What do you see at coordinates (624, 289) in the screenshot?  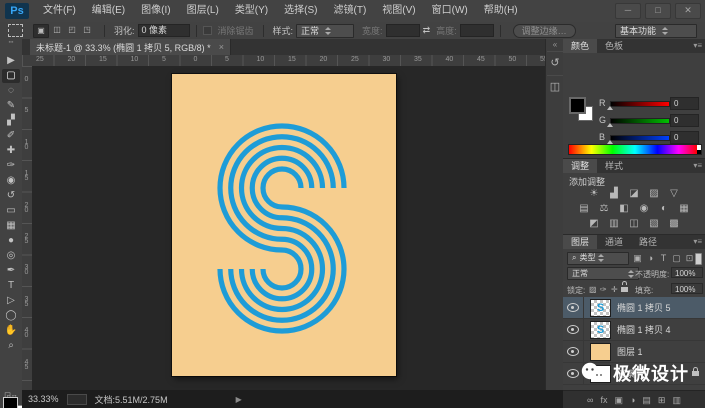 I see `lock-all-icon` at bounding box center [624, 289].